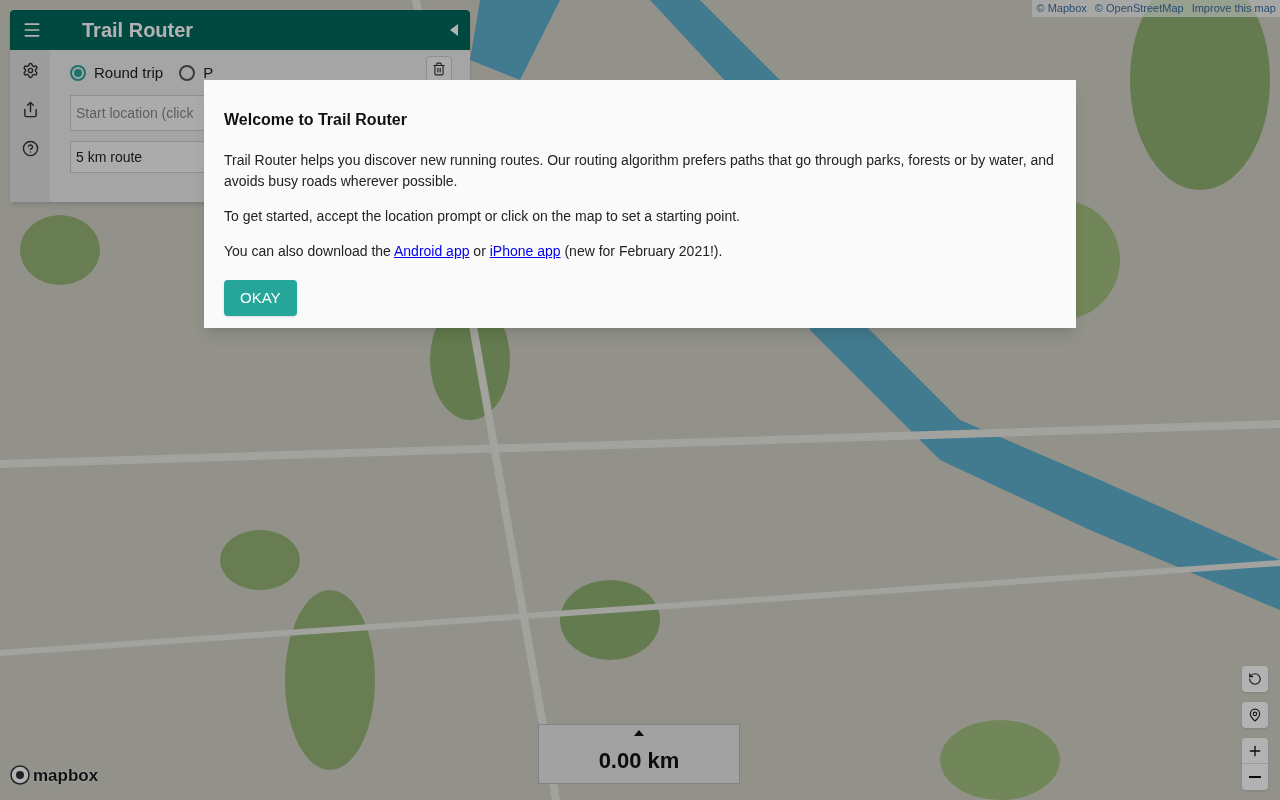 The width and height of the screenshot is (1280, 800). Describe the element at coordinates (639, 733) in the screenshot. I see `expand-icon` at that location.